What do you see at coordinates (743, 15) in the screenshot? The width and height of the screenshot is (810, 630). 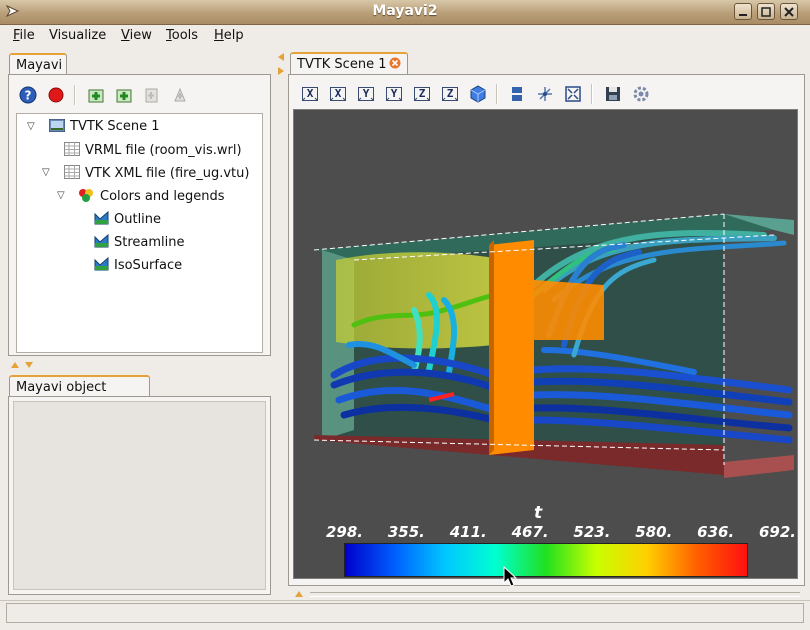 I see `minimize-icon` at bounding box center [743, 15].